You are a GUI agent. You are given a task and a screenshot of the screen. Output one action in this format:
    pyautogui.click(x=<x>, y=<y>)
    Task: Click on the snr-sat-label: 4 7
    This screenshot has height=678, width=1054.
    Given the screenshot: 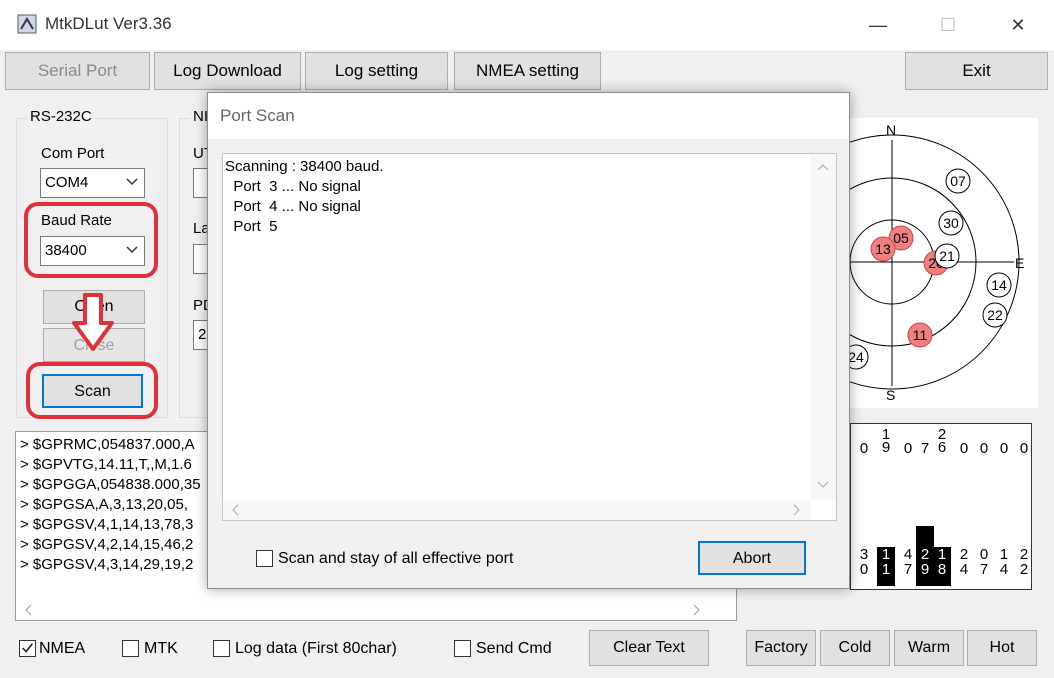 What is the action you would take?
    pyautogui.click(x=908, y=562)
    